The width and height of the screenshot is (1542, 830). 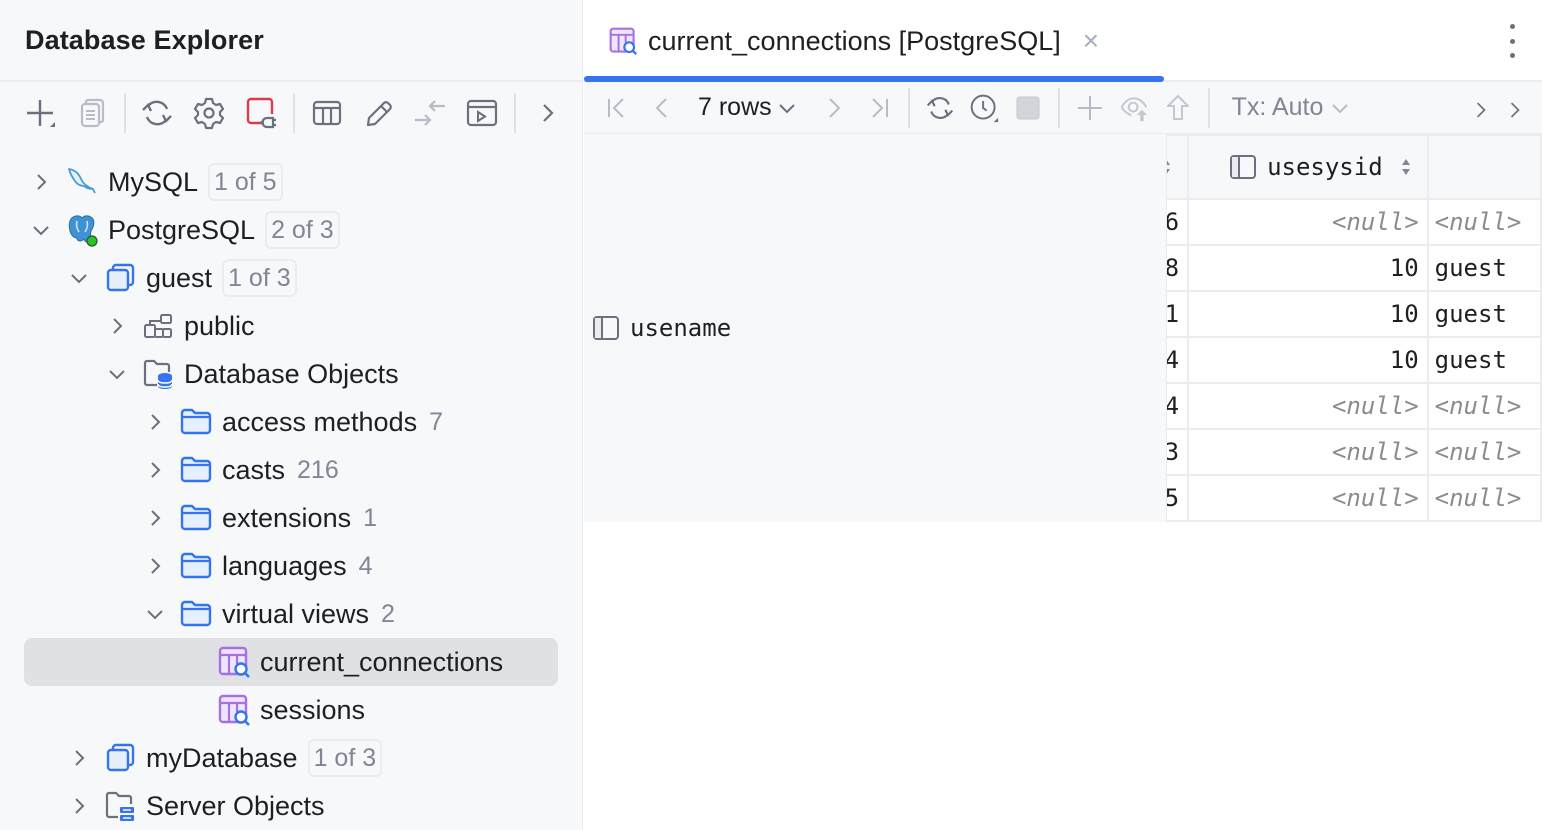 What do you see at coordinates (179, 277) in the screenshot?
I see `tree-node-label: guest` at bounding box center [179, 277].